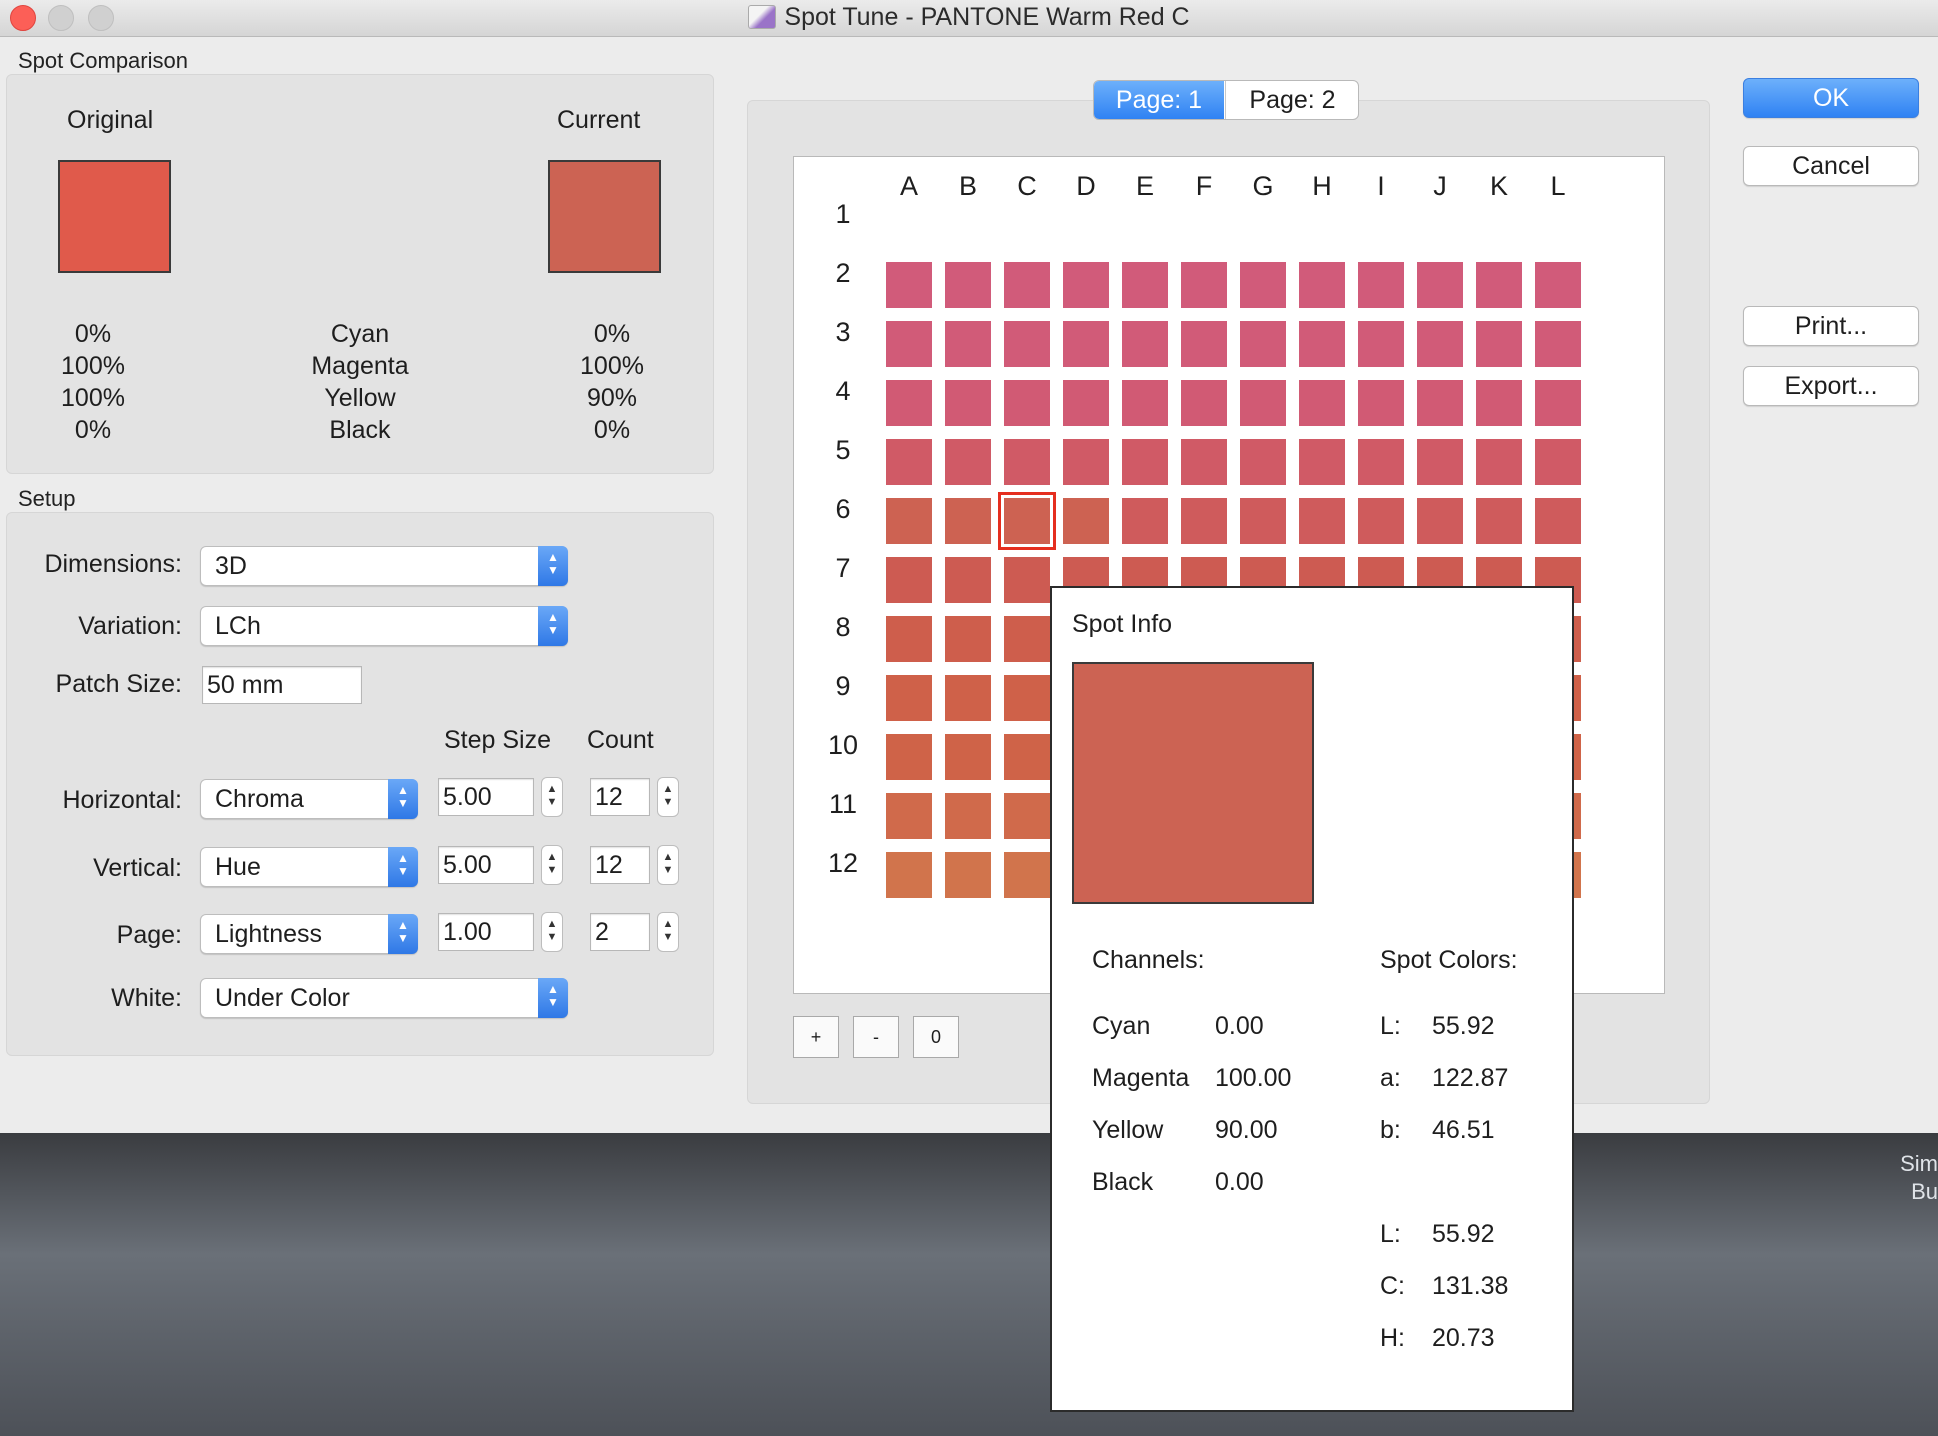  Describe the element at coordinates (668, 932) in the screenshot. I see `page-count-stepper: ▲ ▼` at that location.